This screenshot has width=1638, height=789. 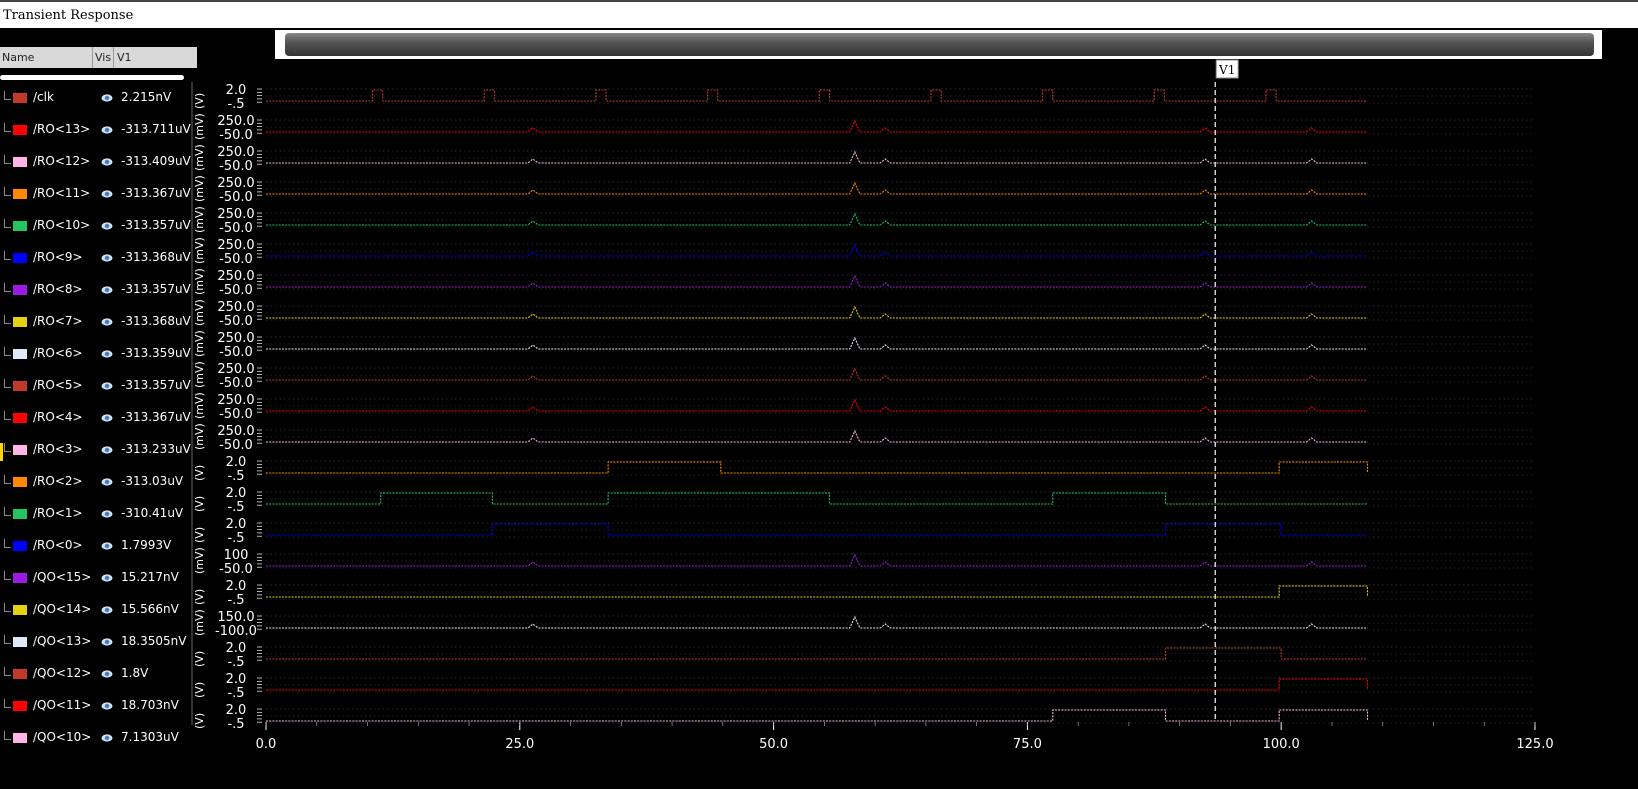 What do you see at coordinates (1226, 70) in the screenshot?
I see `cursor-label: V1` at bounding box center [1226, 70].